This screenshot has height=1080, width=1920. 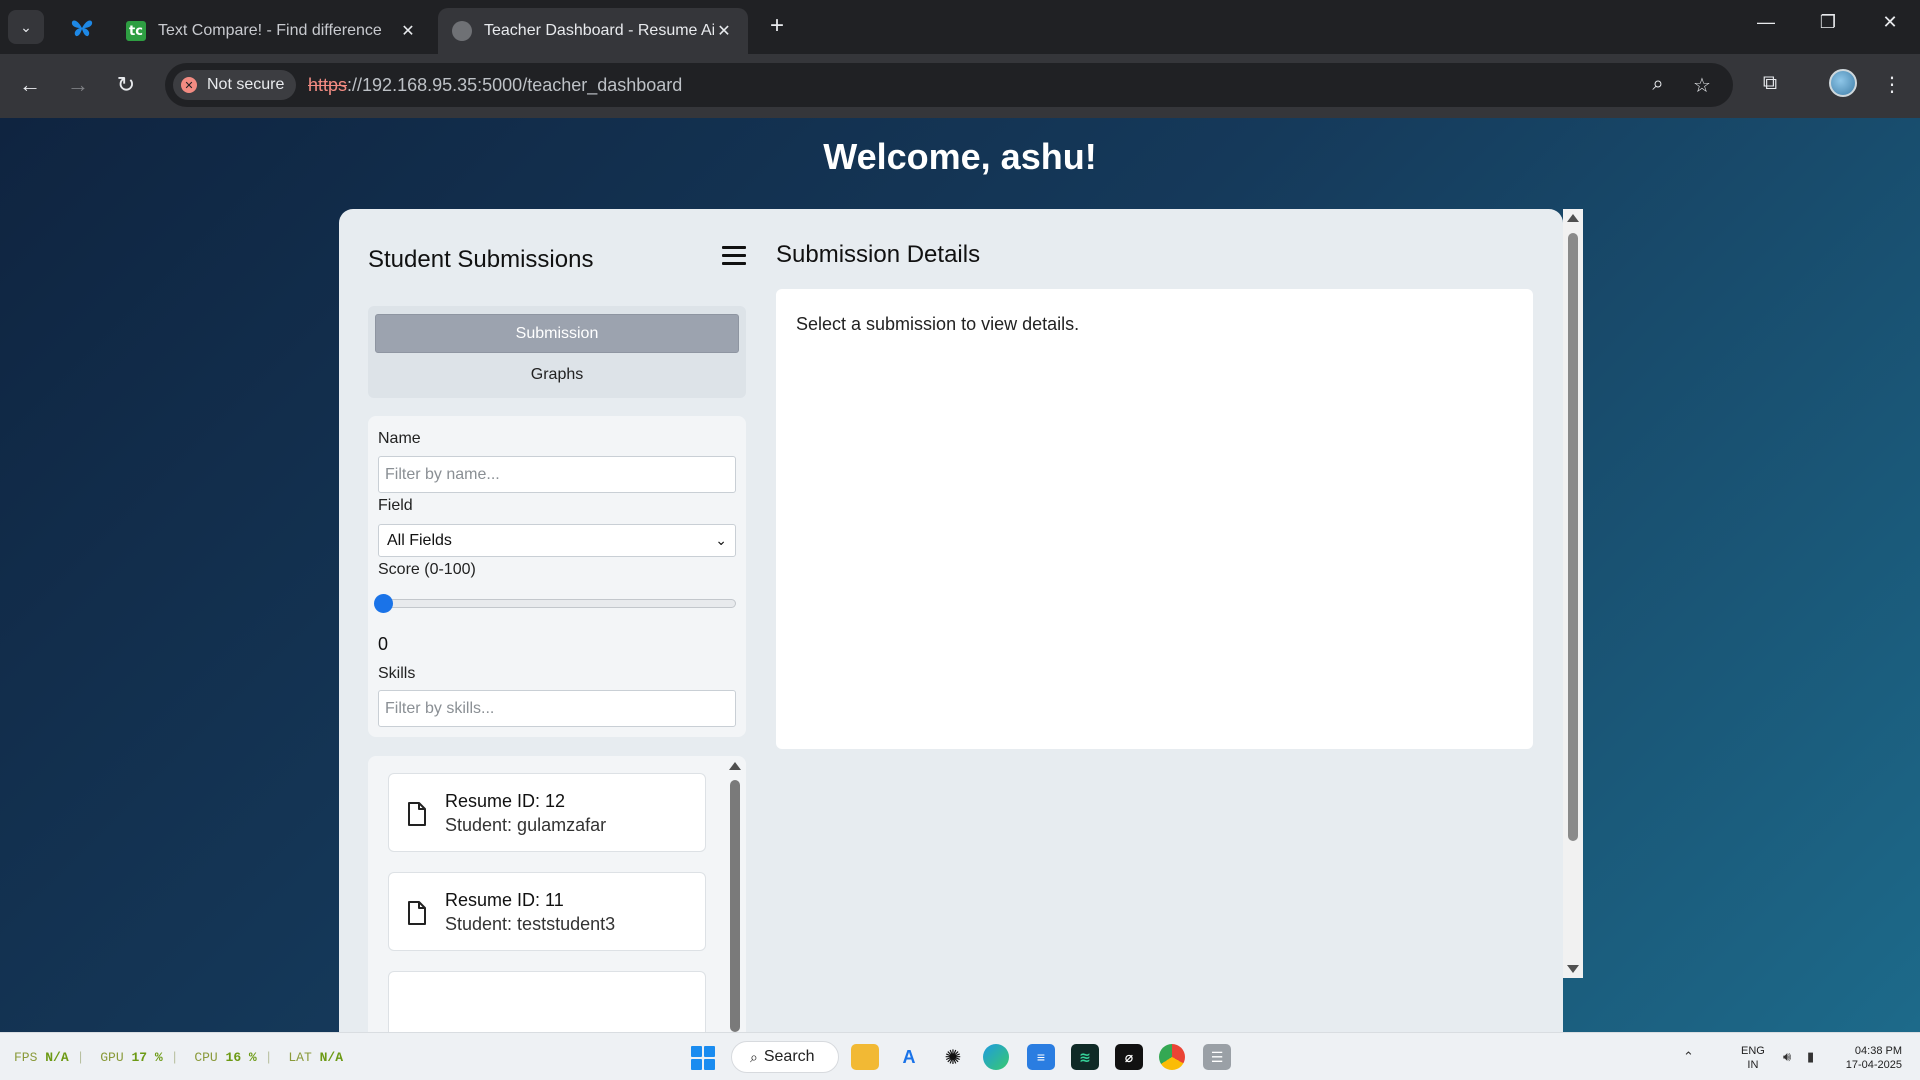 I want to click on text-compare-favicon: tc, so click(x=136, y=31).